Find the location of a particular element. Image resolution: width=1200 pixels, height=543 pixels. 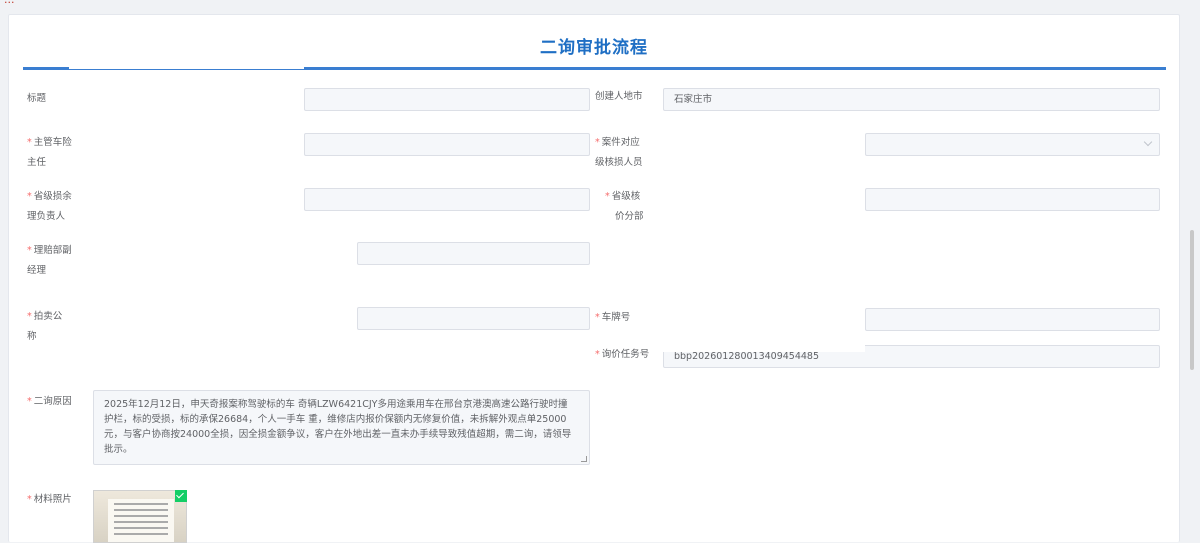

creator-city-input: 石家庄市 is located at coordinates (911, 99).